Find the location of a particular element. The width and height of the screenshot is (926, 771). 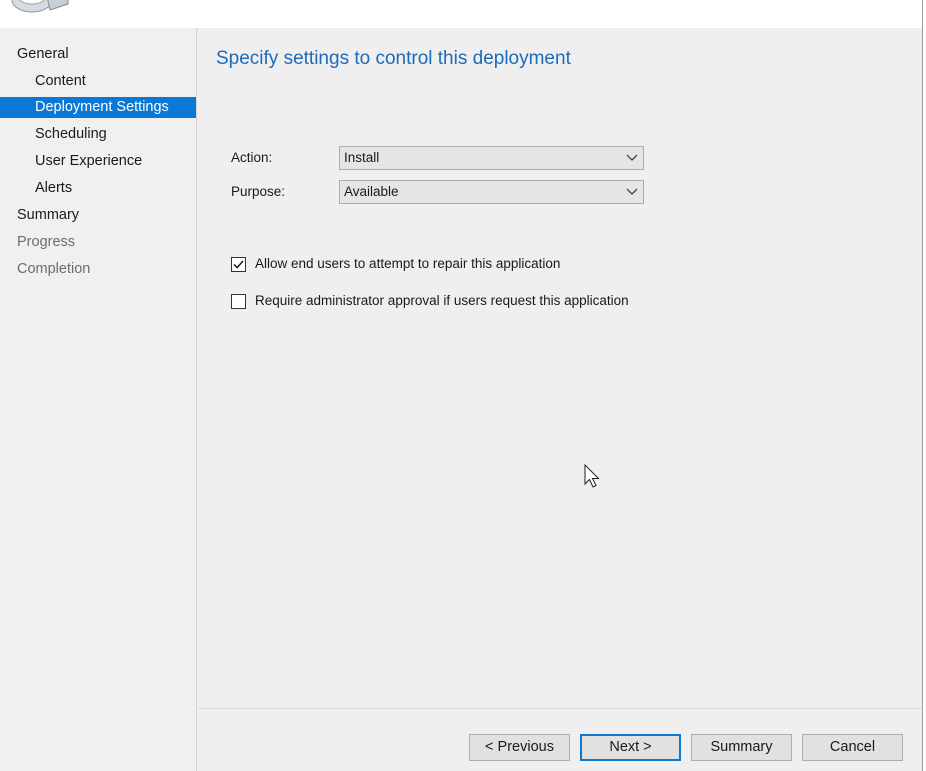

admin-approval-checkbox is located at coordinates (238, 301).